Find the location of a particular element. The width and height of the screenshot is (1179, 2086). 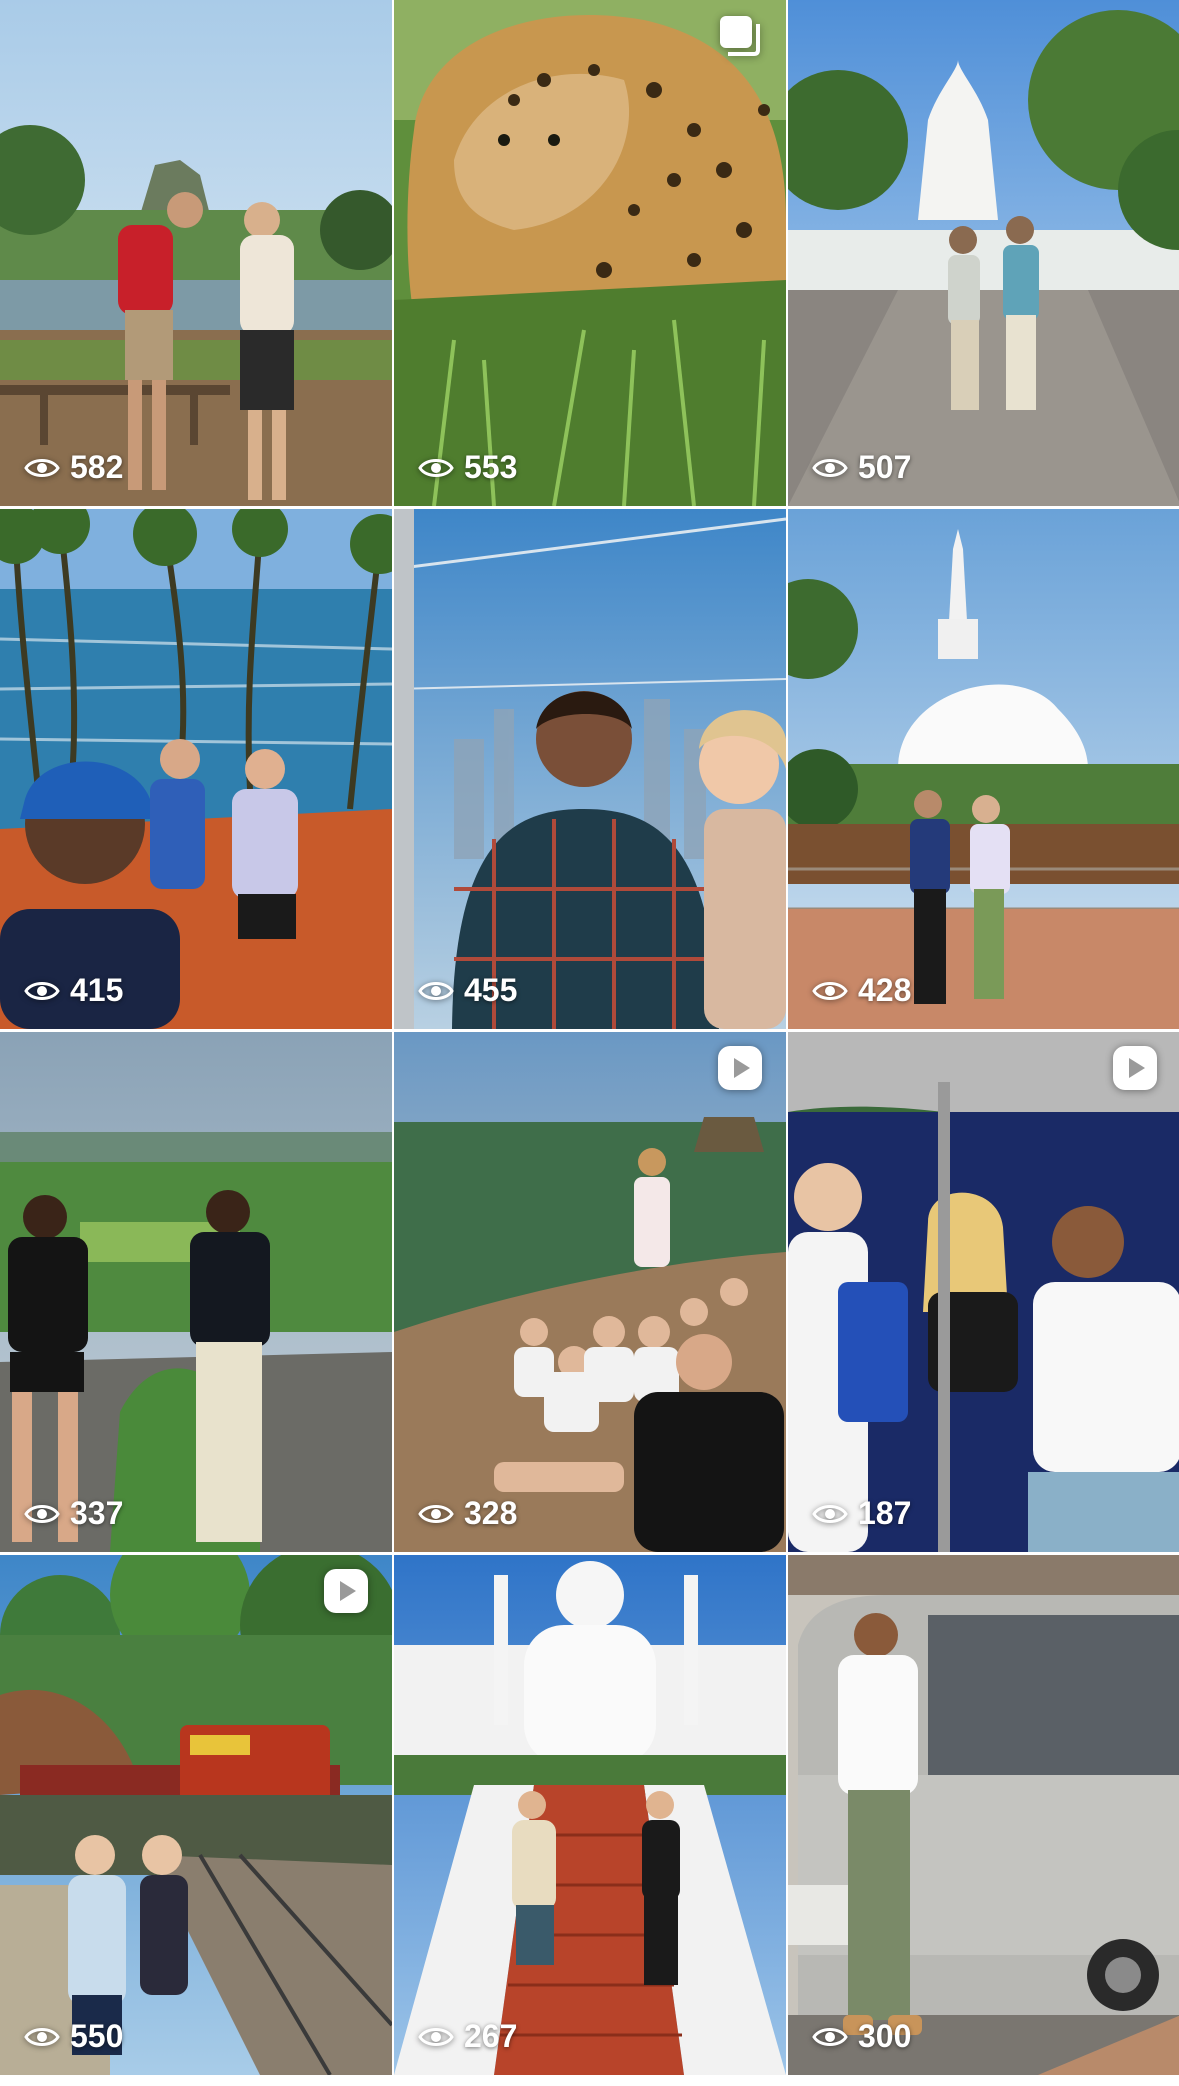

view-count: 300 is located at coordinates (861, 2036).